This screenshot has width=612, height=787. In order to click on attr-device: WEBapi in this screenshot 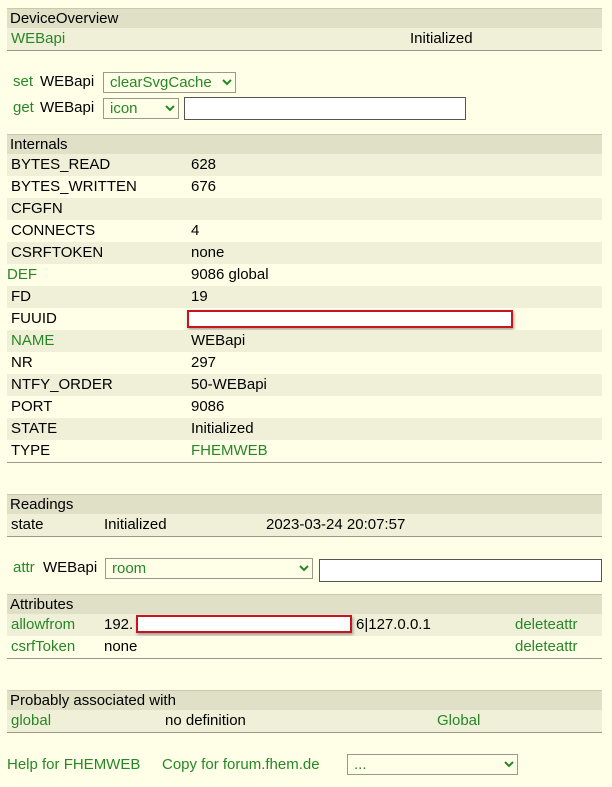, I will do `click(70, 567)`.